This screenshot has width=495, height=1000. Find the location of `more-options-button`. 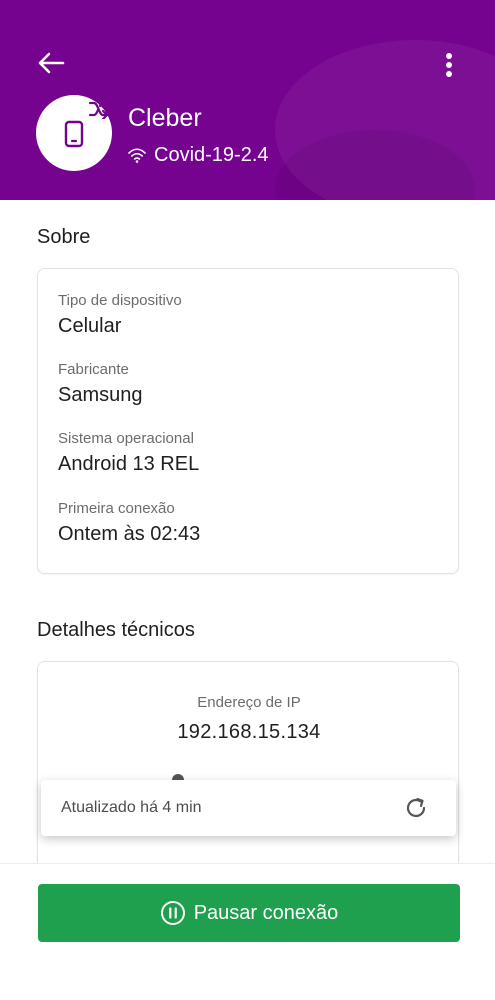

more-options-button is located at coordinates (449, 65).